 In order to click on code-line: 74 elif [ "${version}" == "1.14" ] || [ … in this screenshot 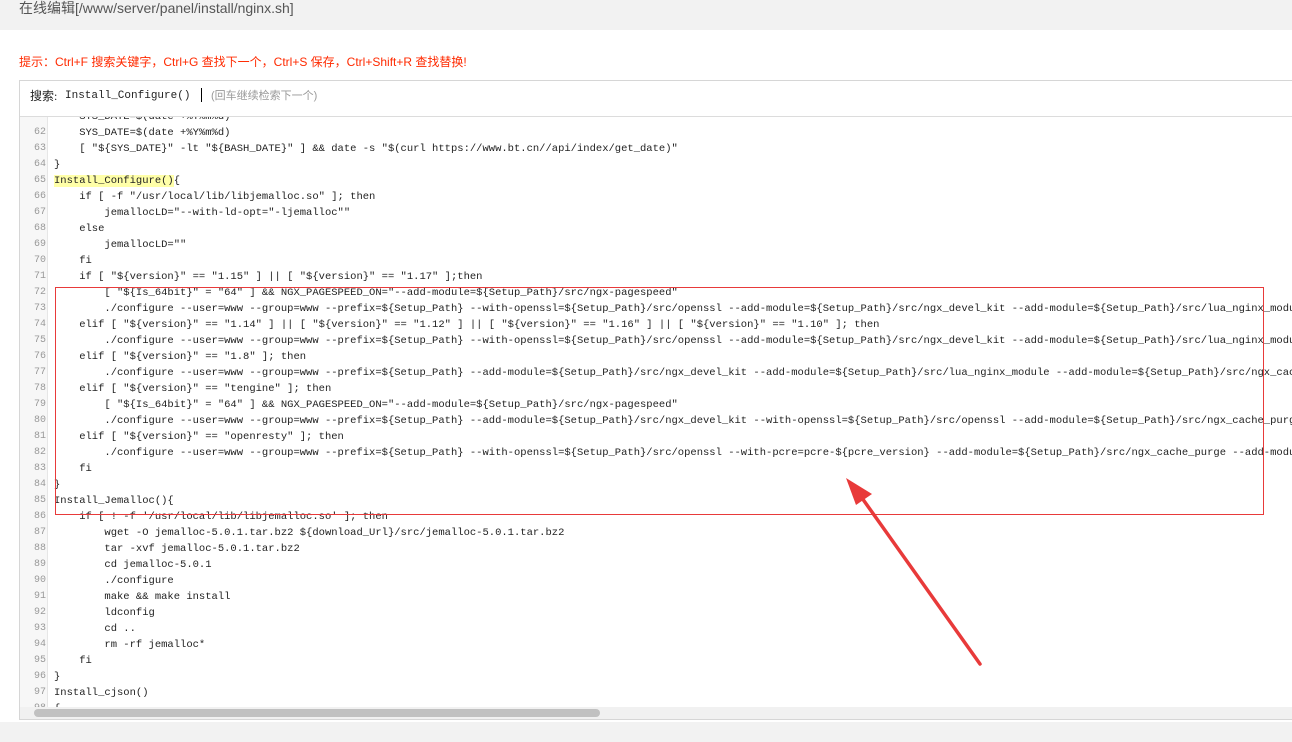, I will do `click(656, 325)`.